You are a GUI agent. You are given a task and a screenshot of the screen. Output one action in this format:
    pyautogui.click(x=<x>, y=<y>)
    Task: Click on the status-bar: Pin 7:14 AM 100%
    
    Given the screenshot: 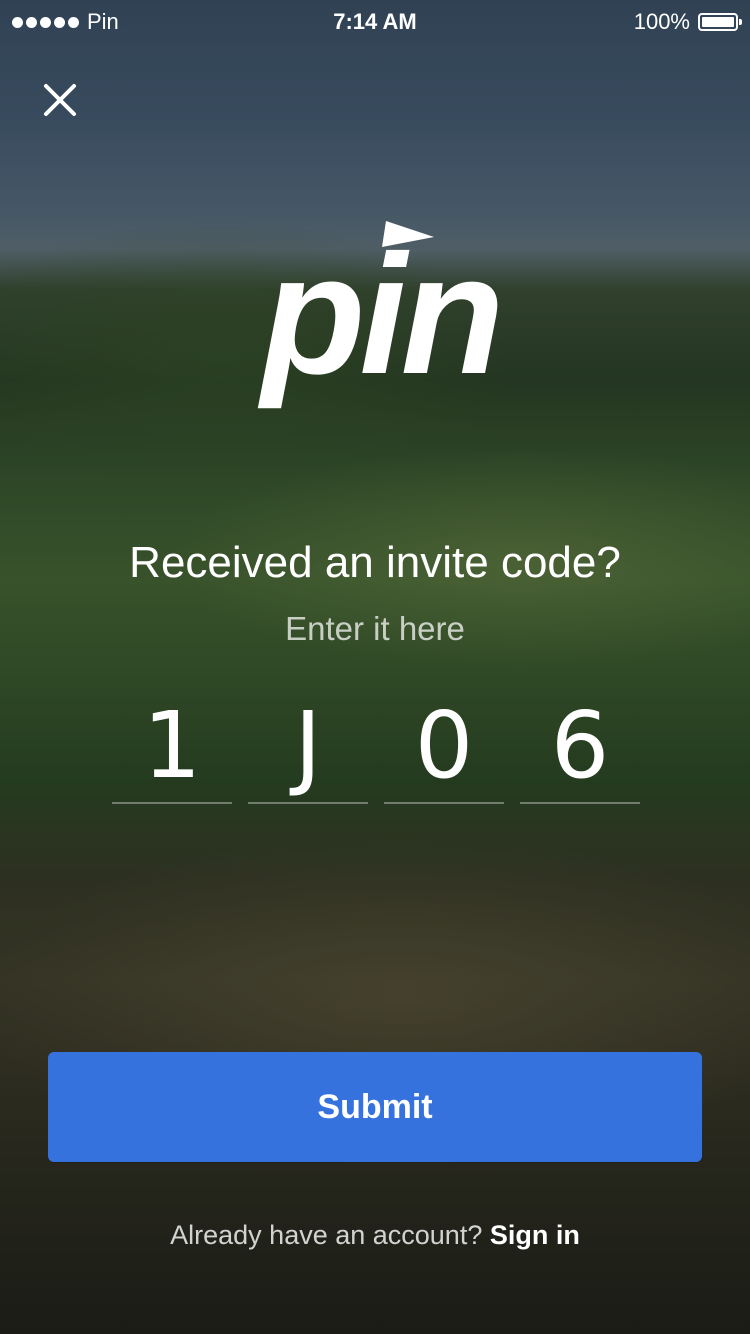 What is the action you would take?
    pyautogui.click(x=375, y=22)
    